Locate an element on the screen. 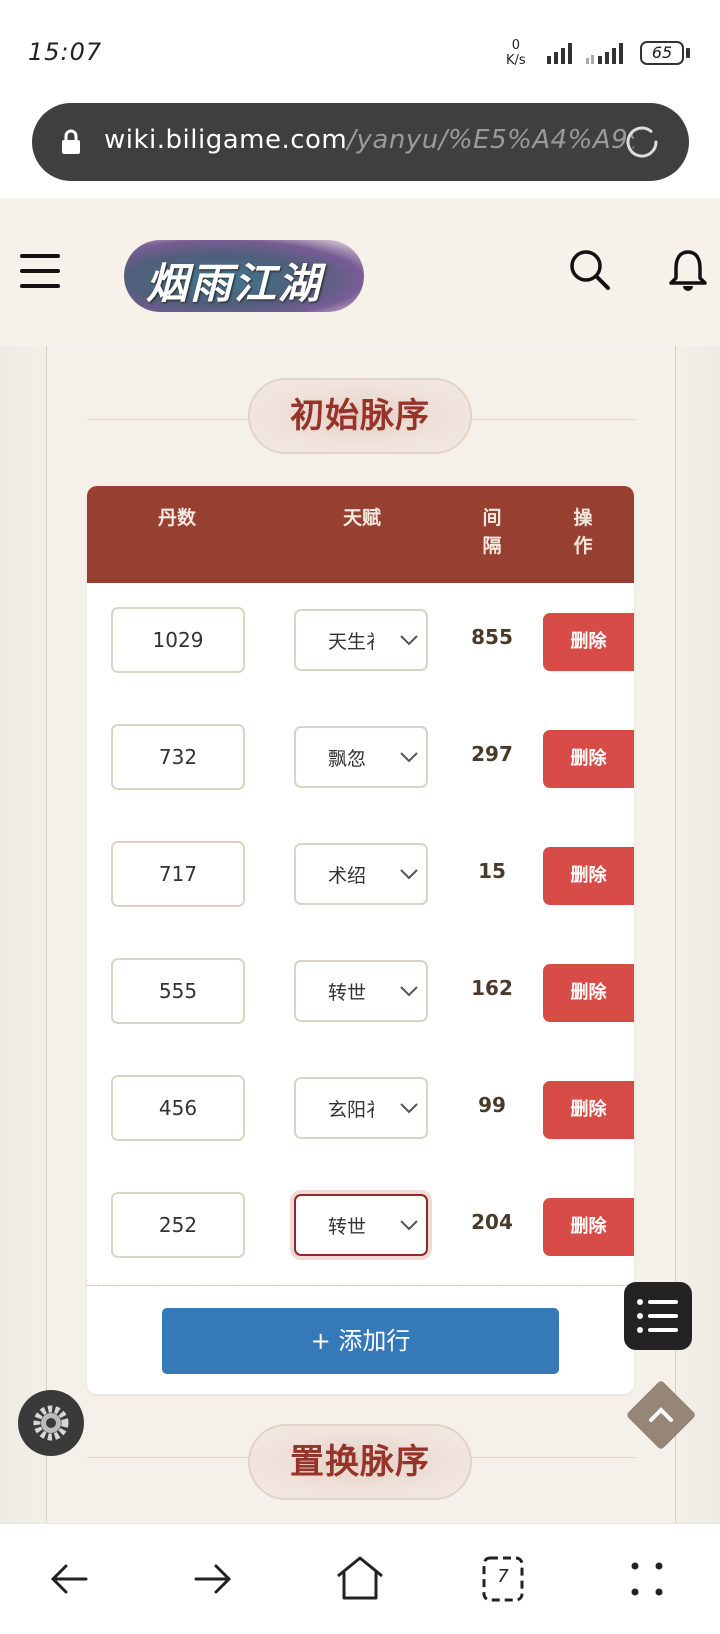  talent-select: 术绍 is located at coordinates (361, 874).